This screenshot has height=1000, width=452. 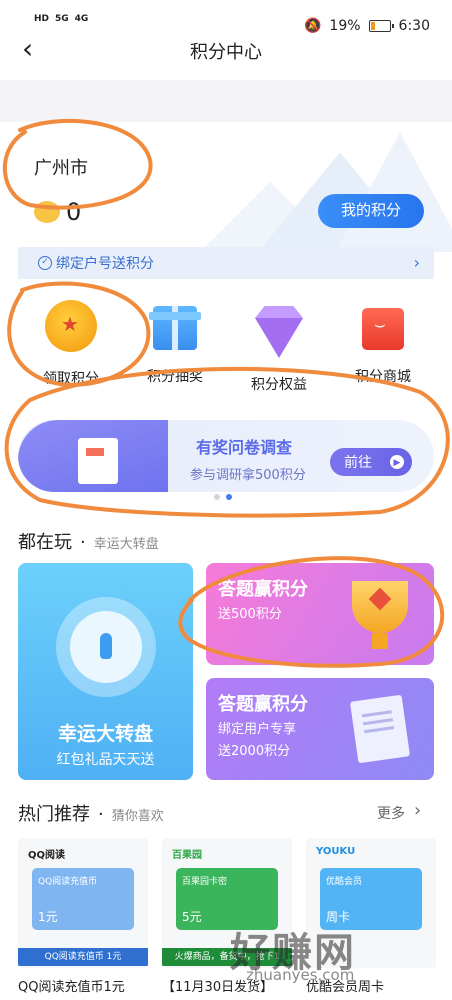 I want to click on product-name: QQ阅读充值币1元, so click(x=71, y=987).